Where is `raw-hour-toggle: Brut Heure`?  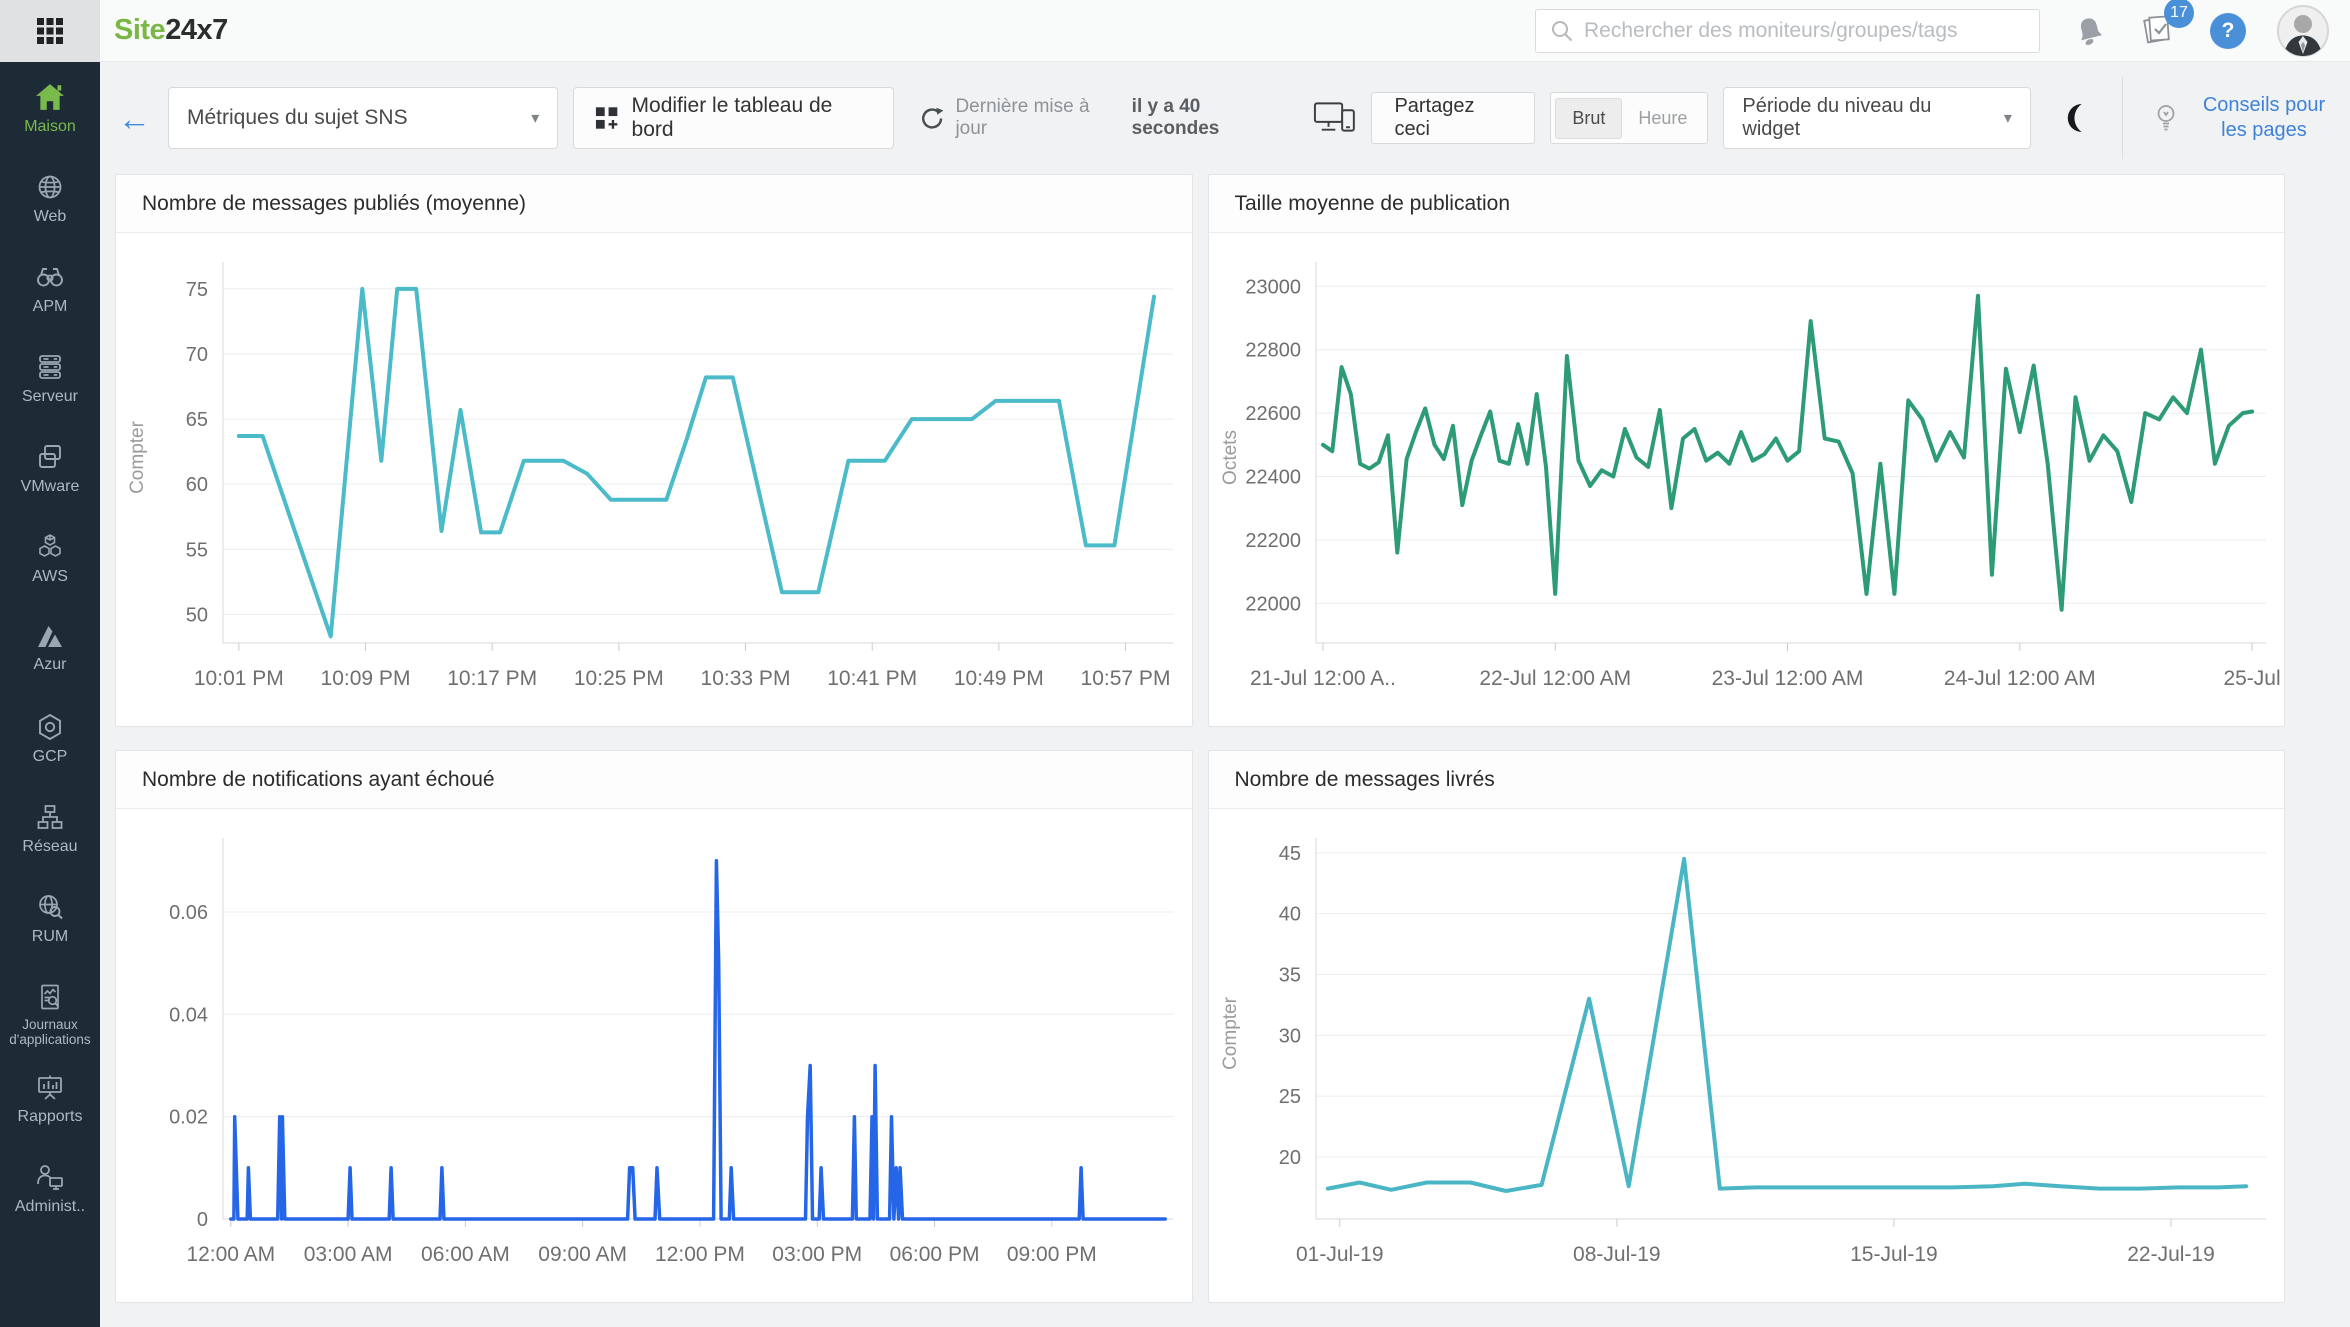
raw-hour-toggle: Brut Heure is located at coordinates (1629, 118).